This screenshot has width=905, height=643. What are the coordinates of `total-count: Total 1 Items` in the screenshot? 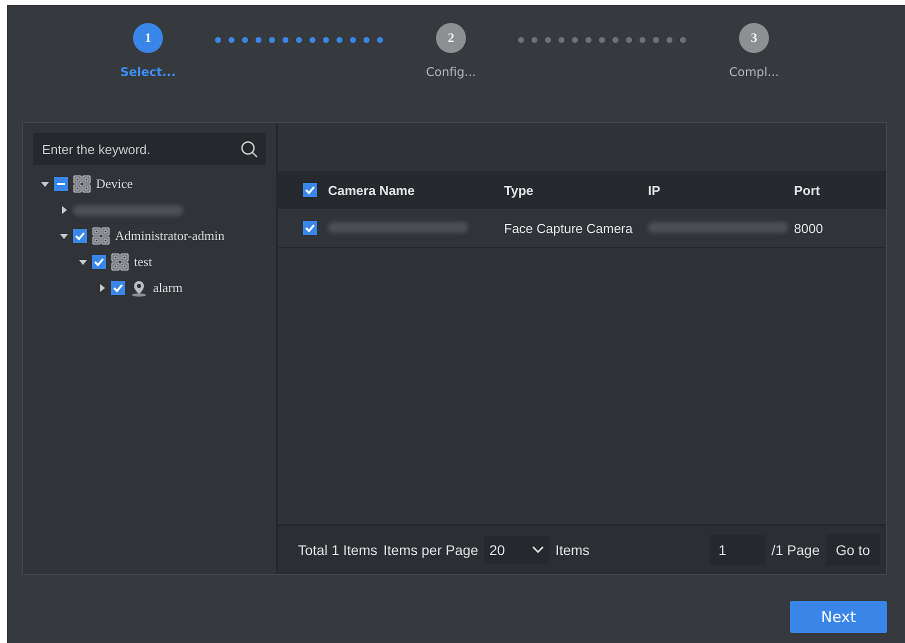 It's located at (338, 550).